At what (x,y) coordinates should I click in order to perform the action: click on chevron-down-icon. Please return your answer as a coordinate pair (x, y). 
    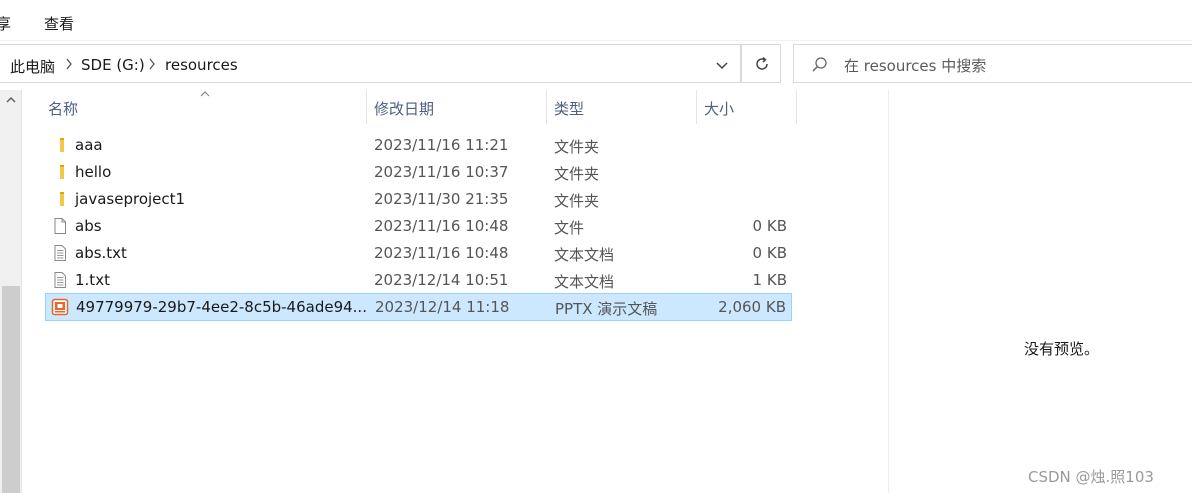
    Looking at the image, I should click on (722, 65).